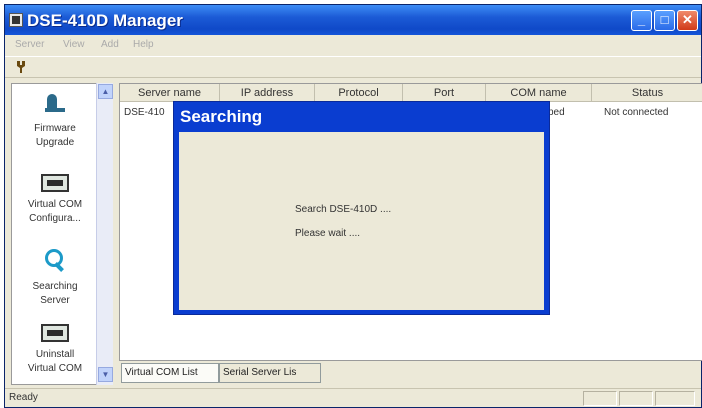 This screenshot has height=408, width=702. What do you see at coordinates (55, 261) in the screenshot?
I see `search-icon` at bounding box center [55, 261].